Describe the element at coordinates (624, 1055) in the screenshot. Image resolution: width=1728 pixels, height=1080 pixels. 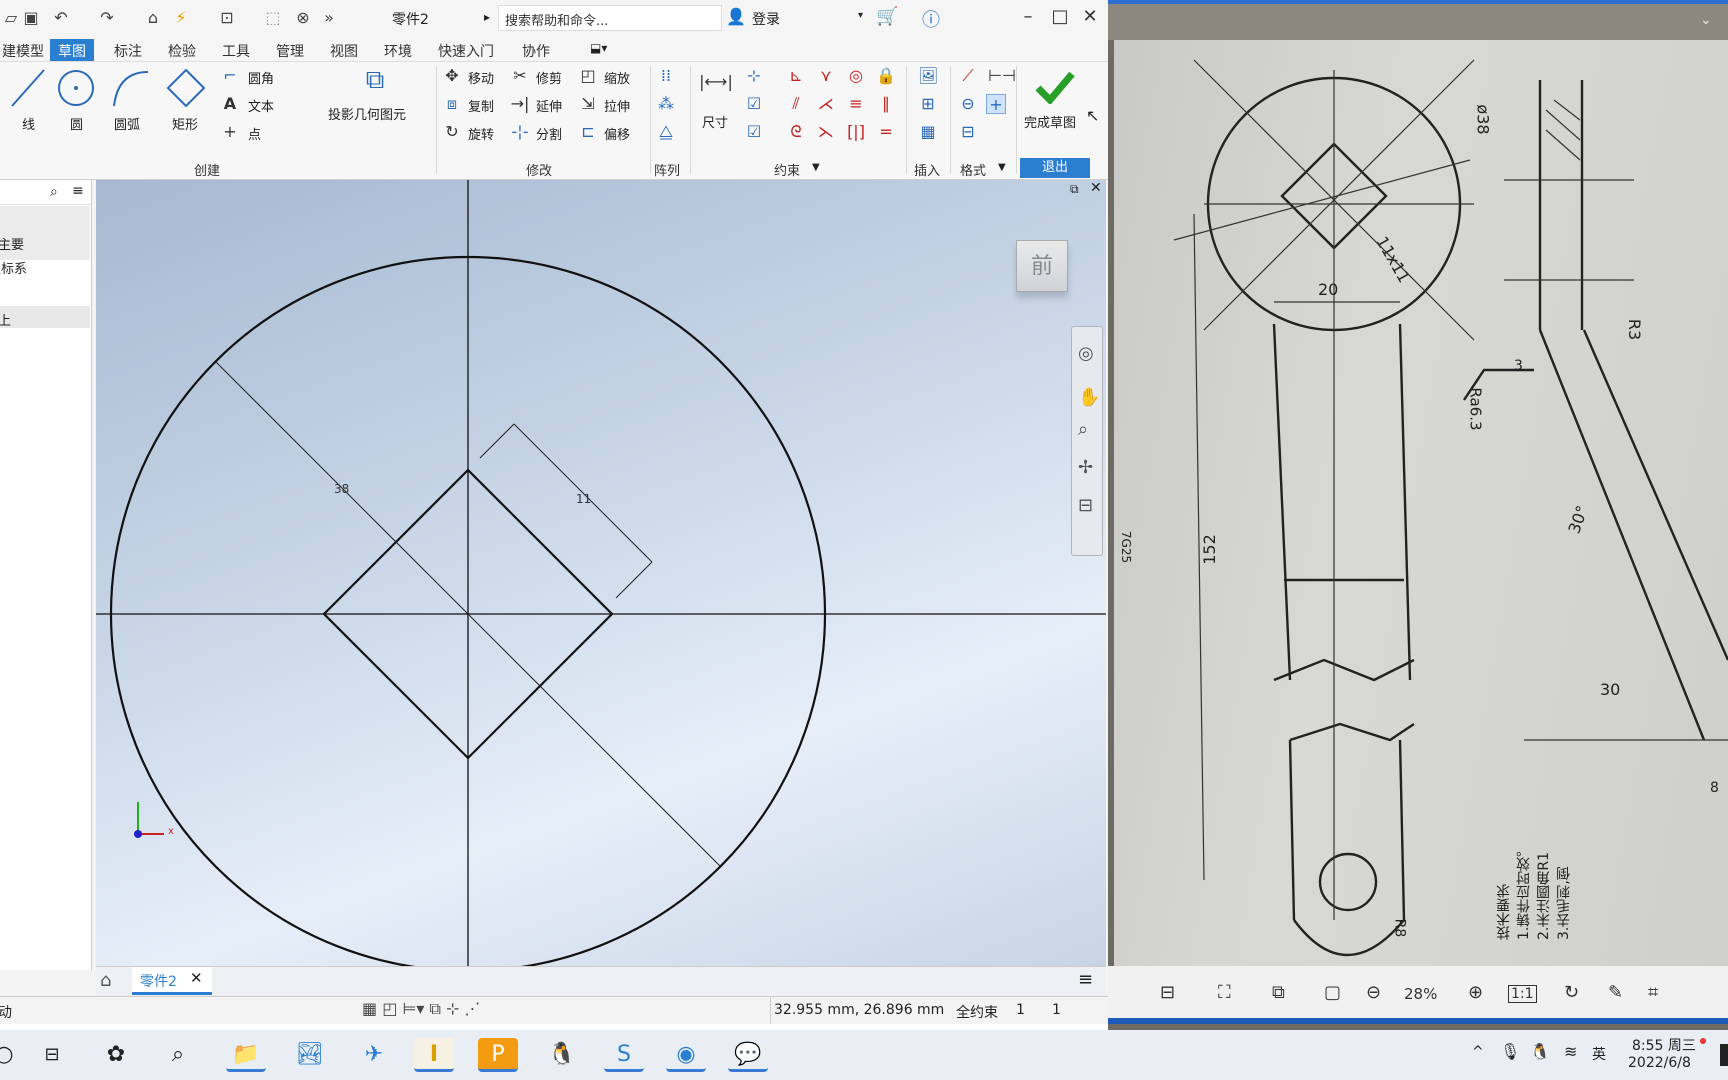
I see `sogou-icon: S` at that location.